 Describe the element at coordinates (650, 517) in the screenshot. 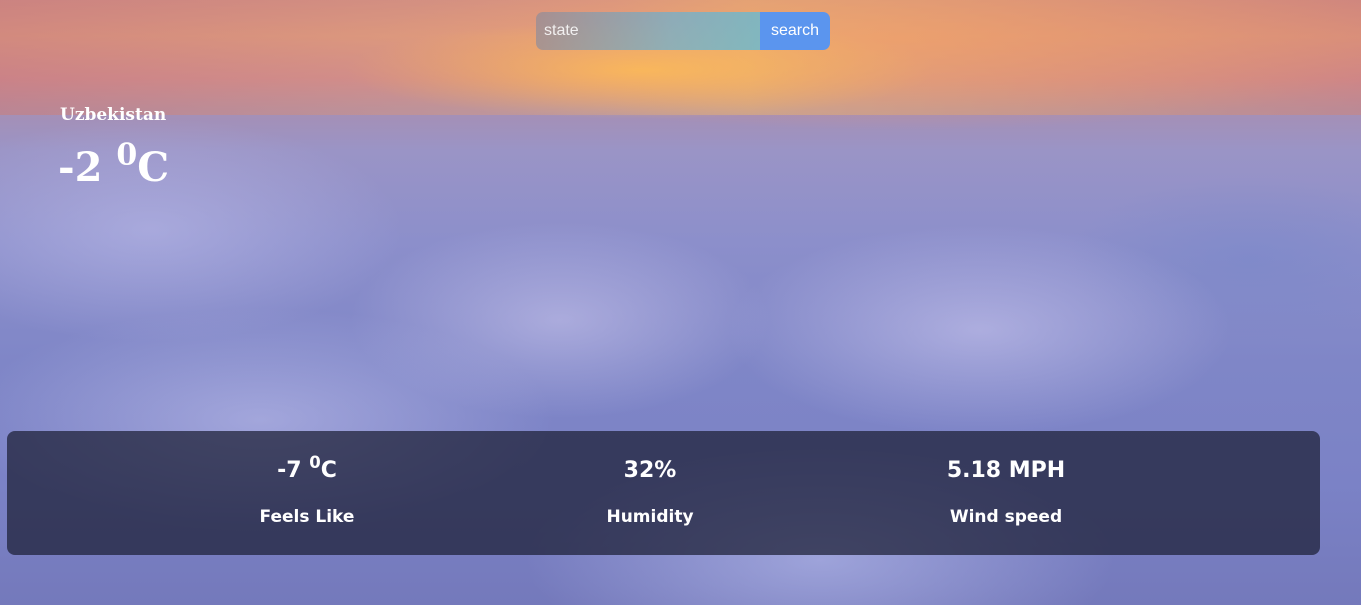

I see `humidity-label: Humidity` at that location.